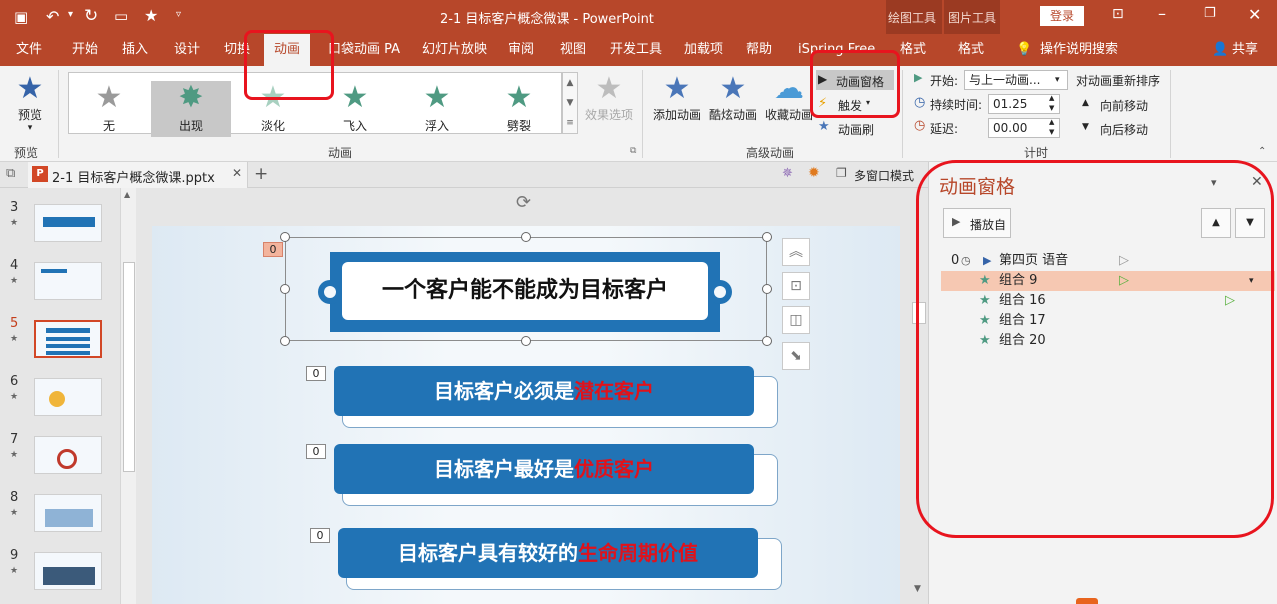 The height and width of the screenshot is (604, 1277). I want to click on gallery-split: ★ 劈裂, so click(519, 109).